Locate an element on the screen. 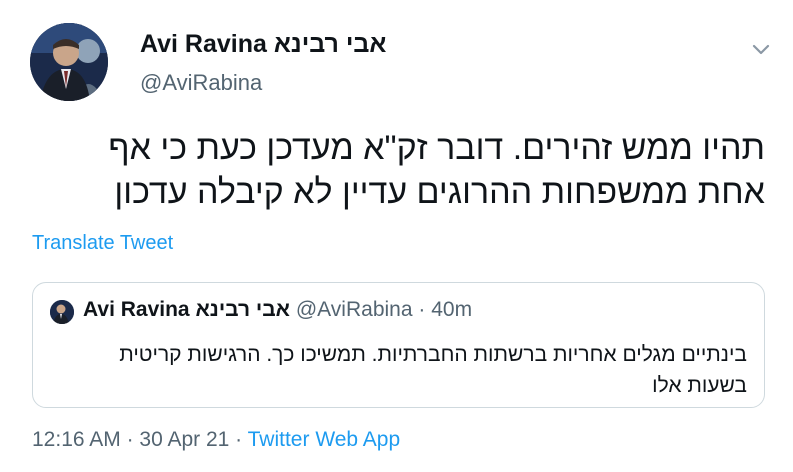 Image resolution: width=793 pixels, height=472 pixels. author-handle: @AviRabina is located at coordinates (201, 83).